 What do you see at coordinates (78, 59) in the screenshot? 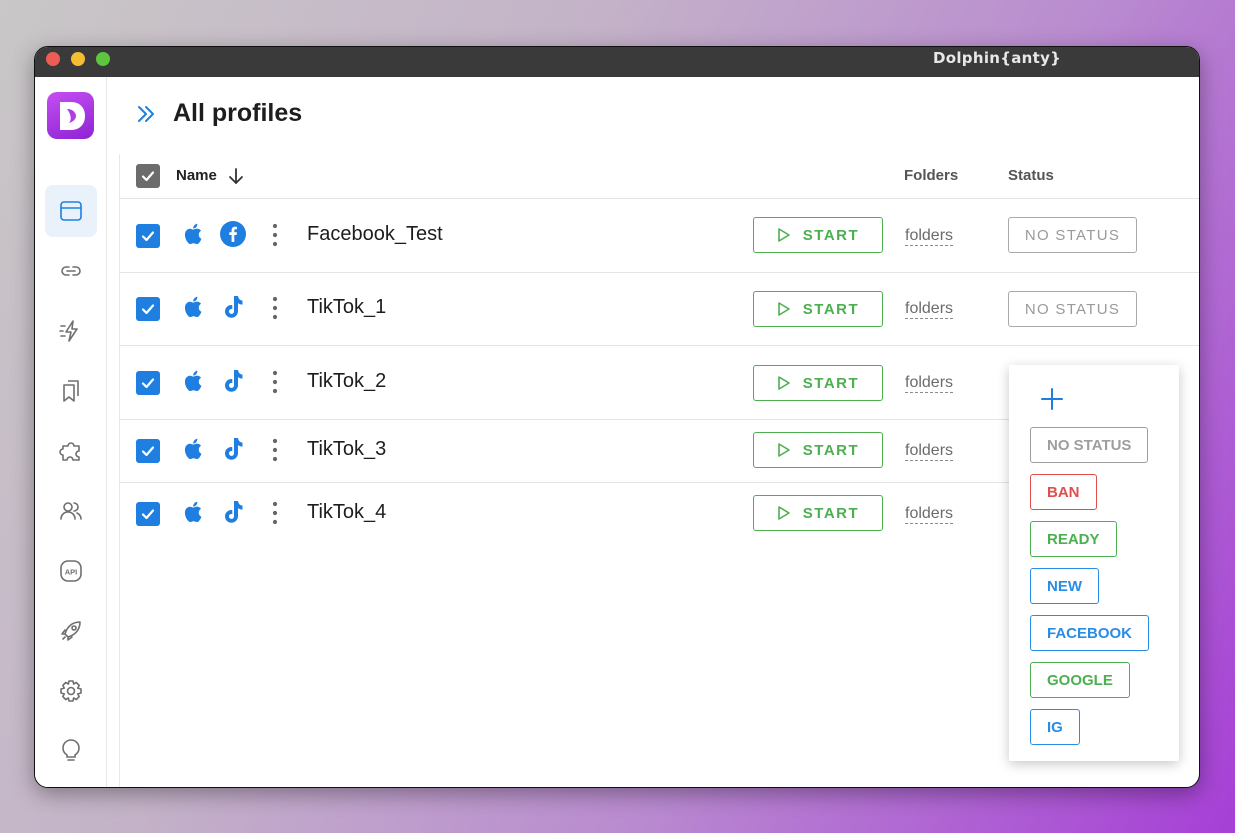
I see `minimize-window-button` at bounding box center [78, 59].